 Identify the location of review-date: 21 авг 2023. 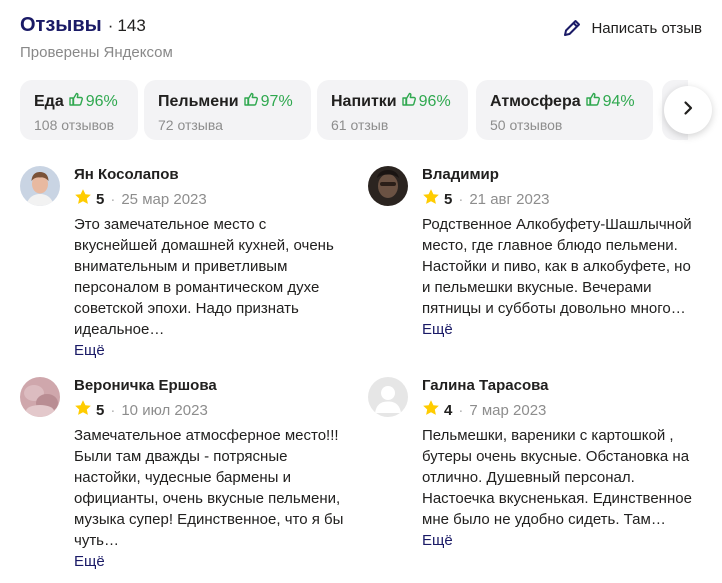
(509, 199).